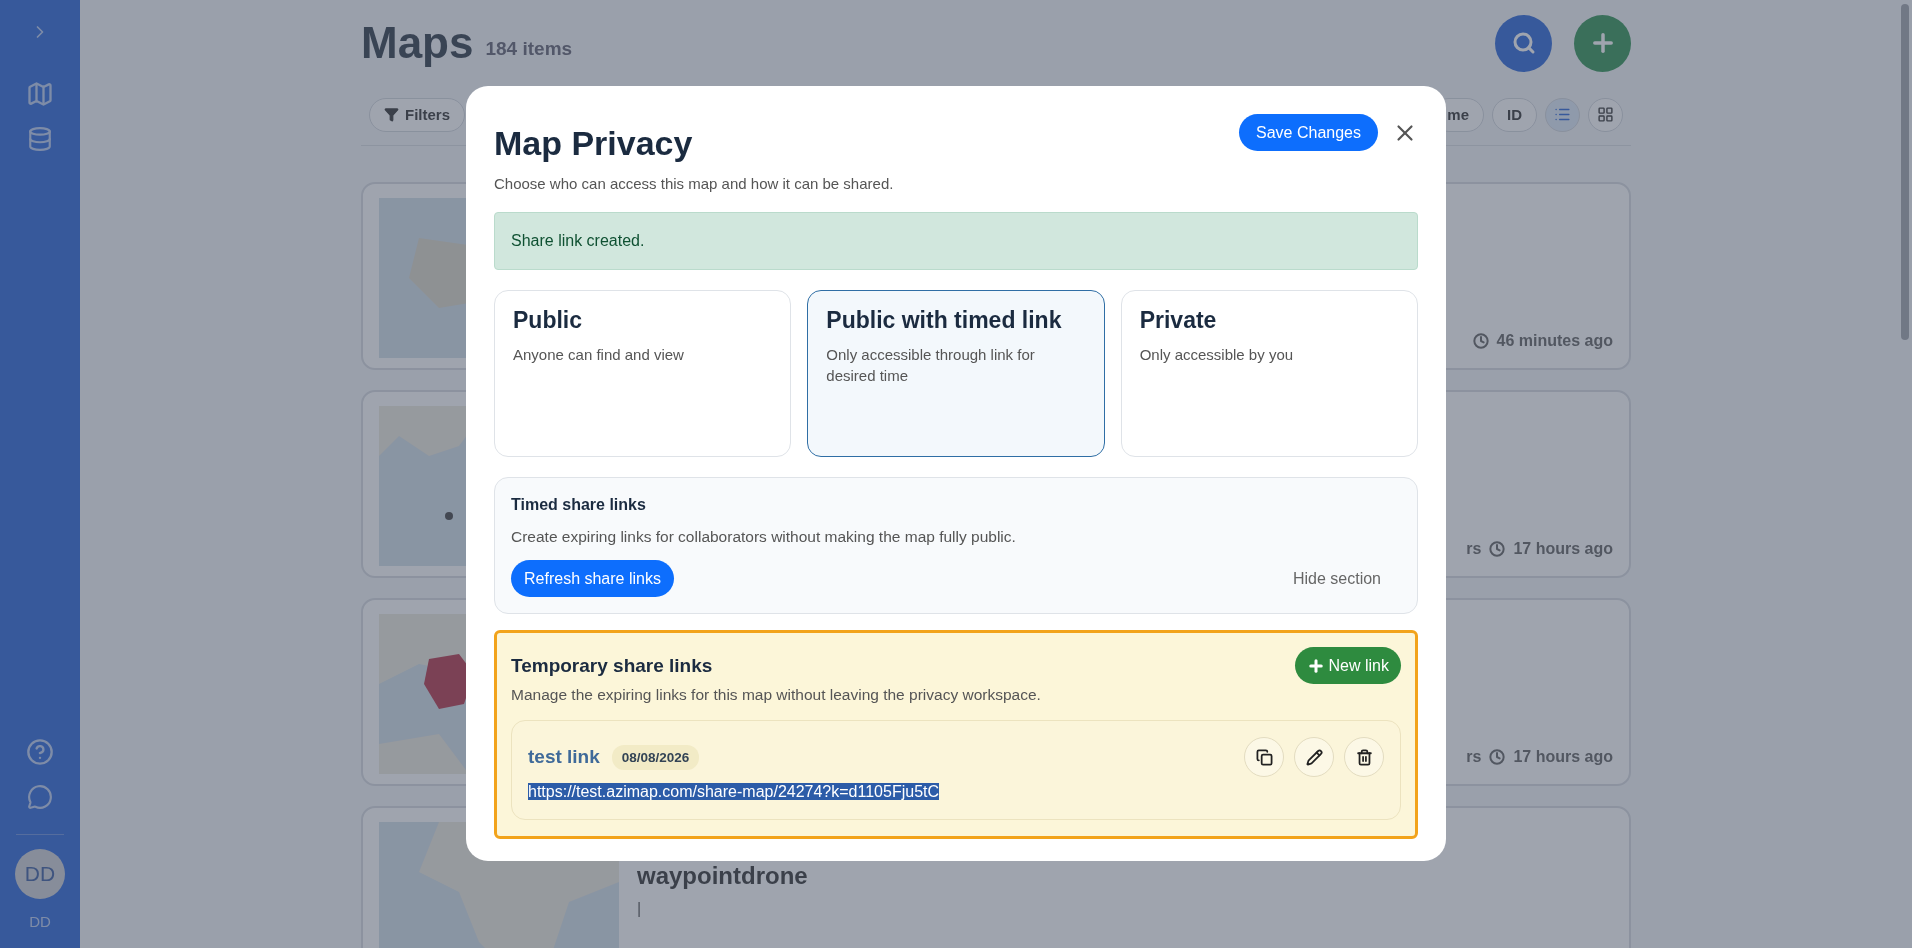 This screenshot has width=1912, height=948. I want to click on section-description: Manage the expiring links for this map without leaving the privacy workspace., so click(776, 695).